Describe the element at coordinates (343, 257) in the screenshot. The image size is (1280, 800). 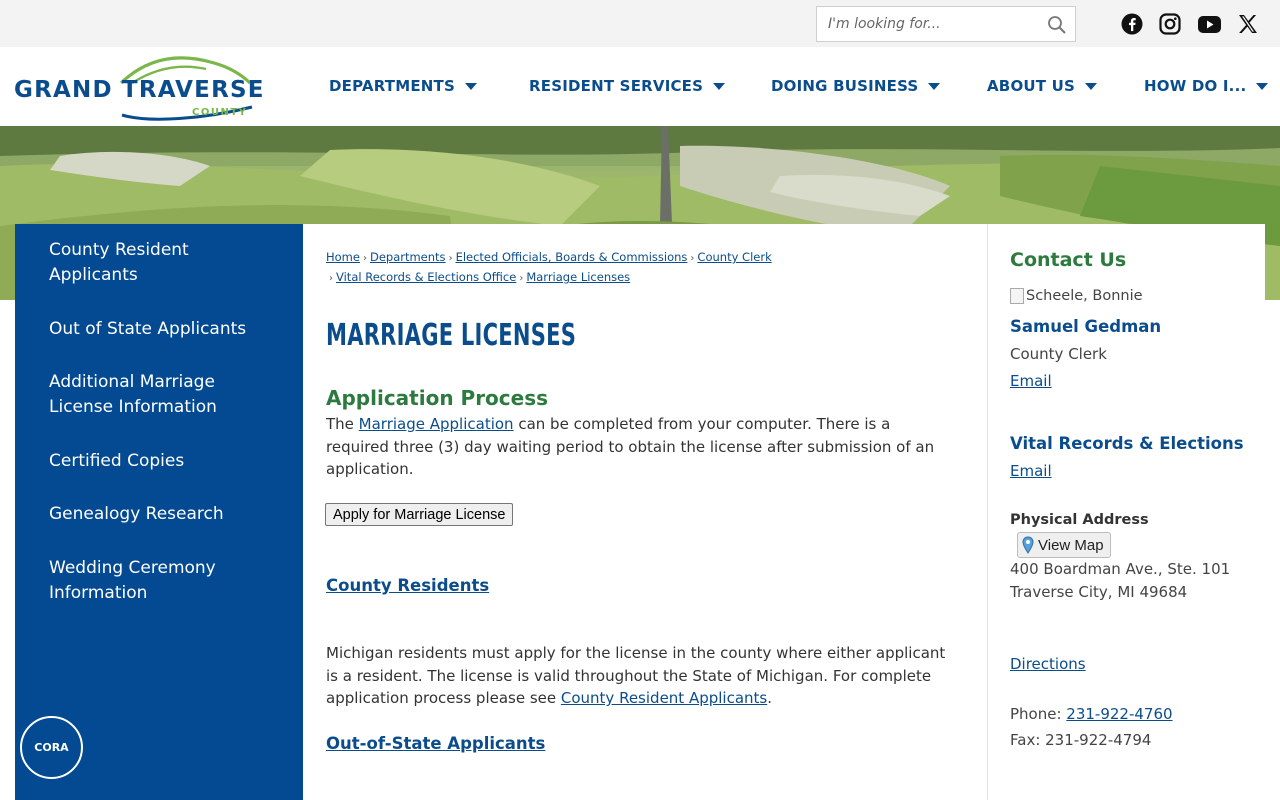
I see `breadcrumb-home: Home` at that location.